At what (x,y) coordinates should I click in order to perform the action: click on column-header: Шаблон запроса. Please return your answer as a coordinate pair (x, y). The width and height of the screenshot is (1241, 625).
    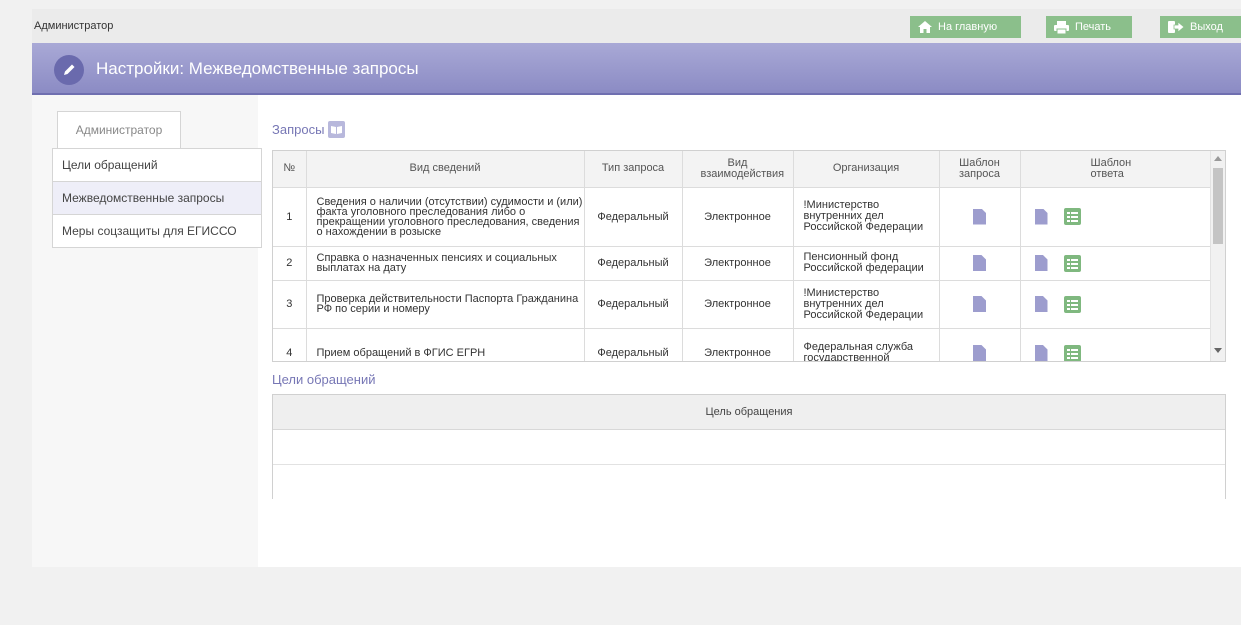
    Looking at the image, I should click on (980, 169).